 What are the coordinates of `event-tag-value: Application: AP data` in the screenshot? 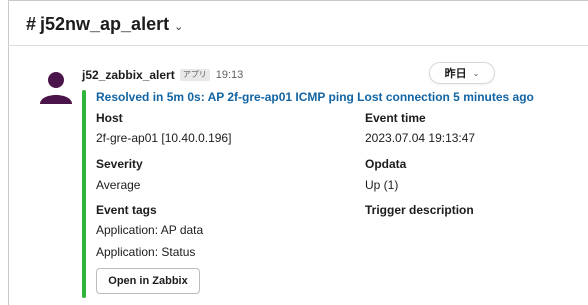 It's located at (150, 230).